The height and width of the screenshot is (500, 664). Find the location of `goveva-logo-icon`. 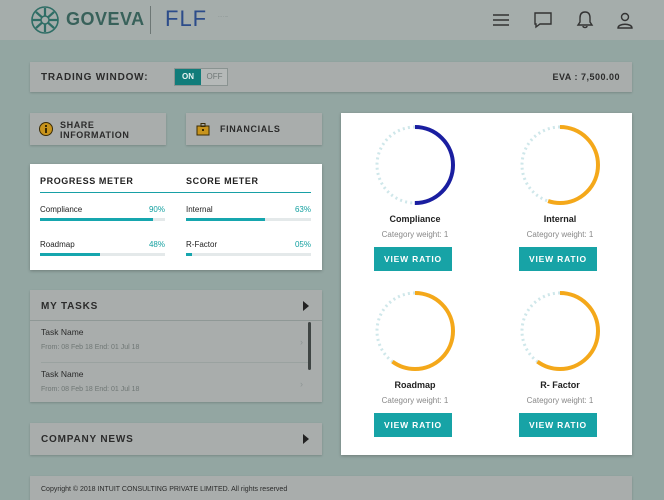

goveva-logo-icon is located at coordinates (45, 20).